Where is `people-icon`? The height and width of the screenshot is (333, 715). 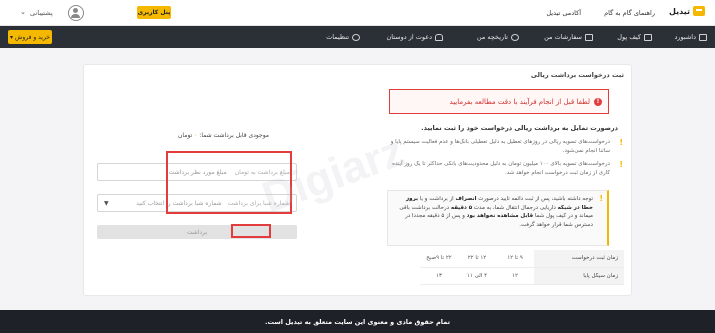
people-icon is located at coordinates (439, 37).